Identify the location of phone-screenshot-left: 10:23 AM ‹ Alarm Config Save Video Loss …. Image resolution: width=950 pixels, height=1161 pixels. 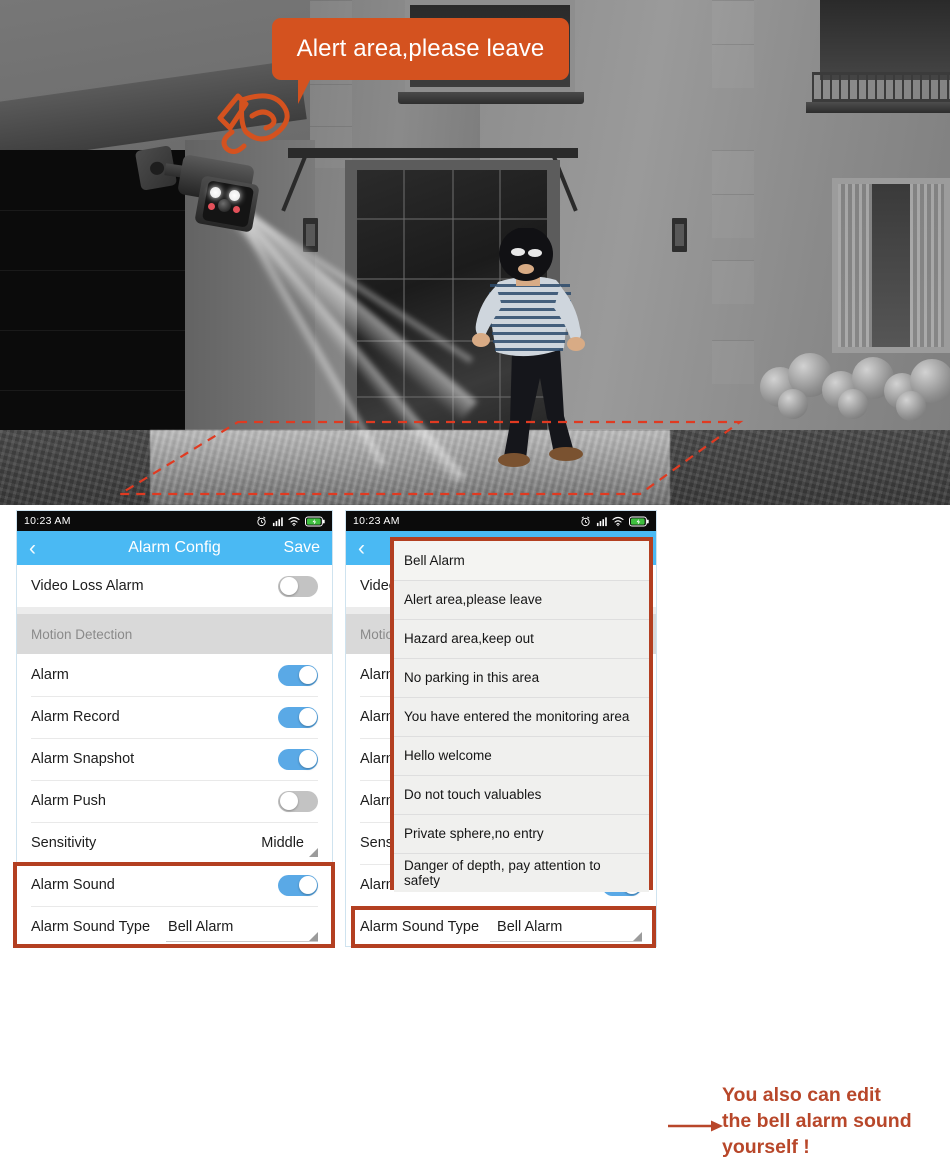
(174, 728).